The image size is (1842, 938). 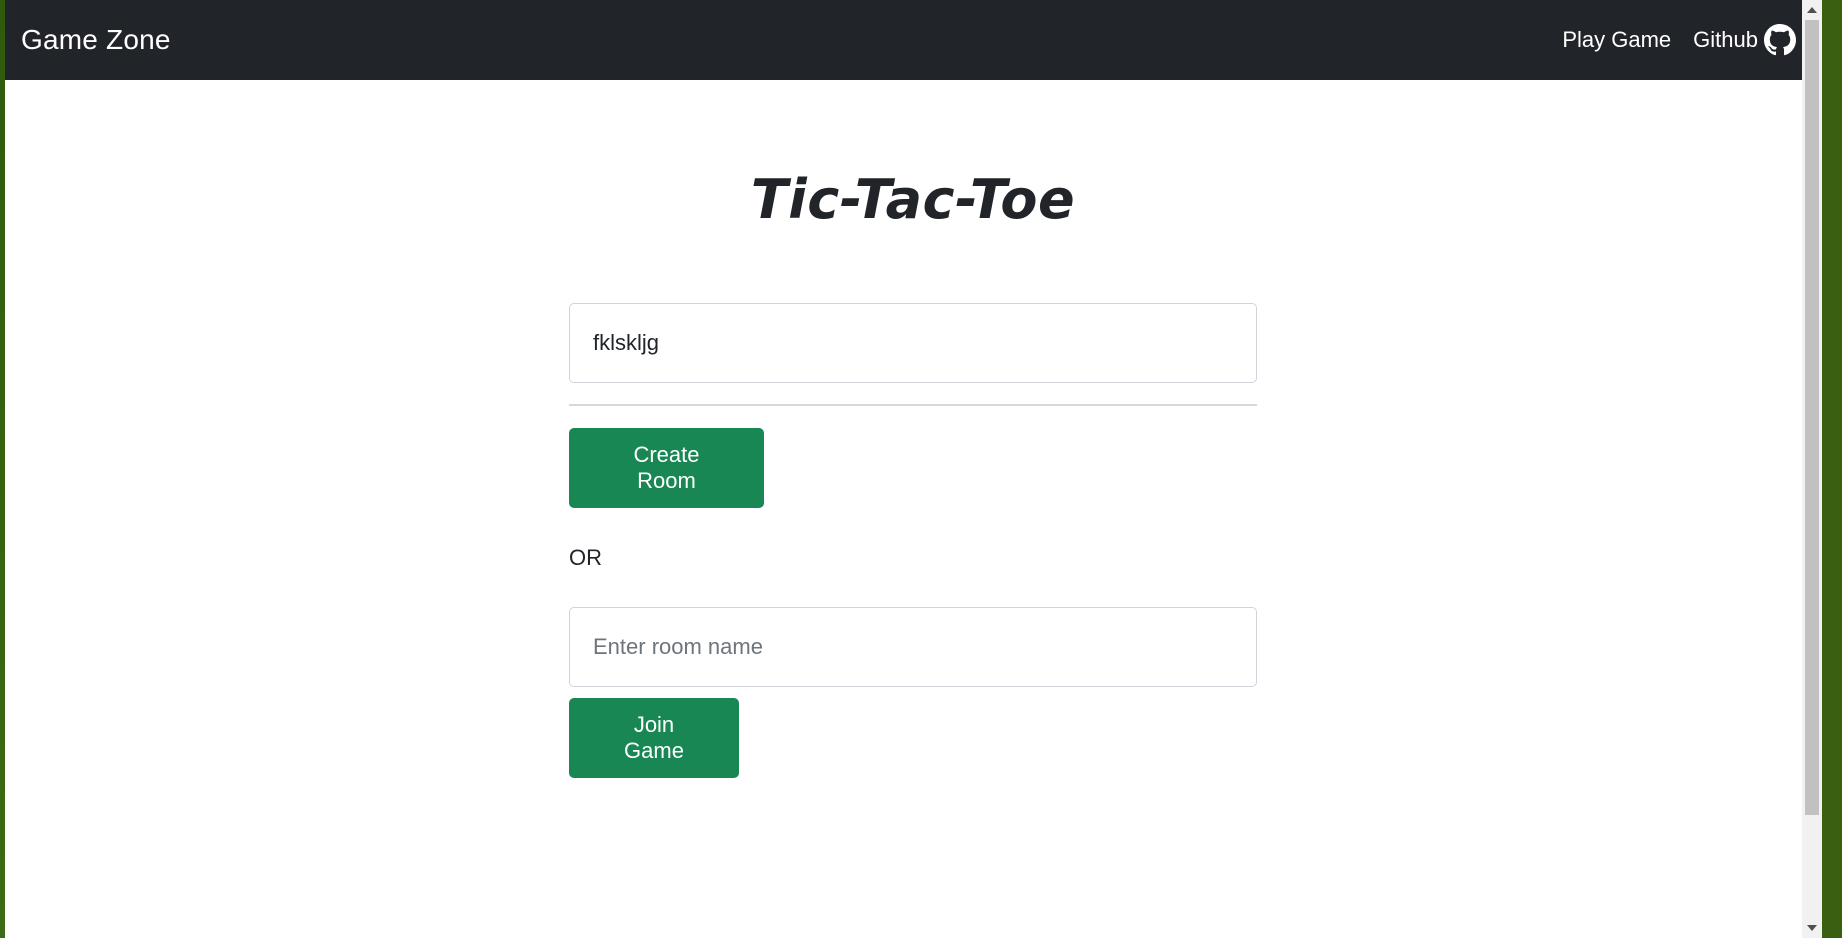 What do you see at coordinates (913, 199) in the screenshot?
I see `page-title: Tic-Tac-Toe` at bounding box center [913, 199].